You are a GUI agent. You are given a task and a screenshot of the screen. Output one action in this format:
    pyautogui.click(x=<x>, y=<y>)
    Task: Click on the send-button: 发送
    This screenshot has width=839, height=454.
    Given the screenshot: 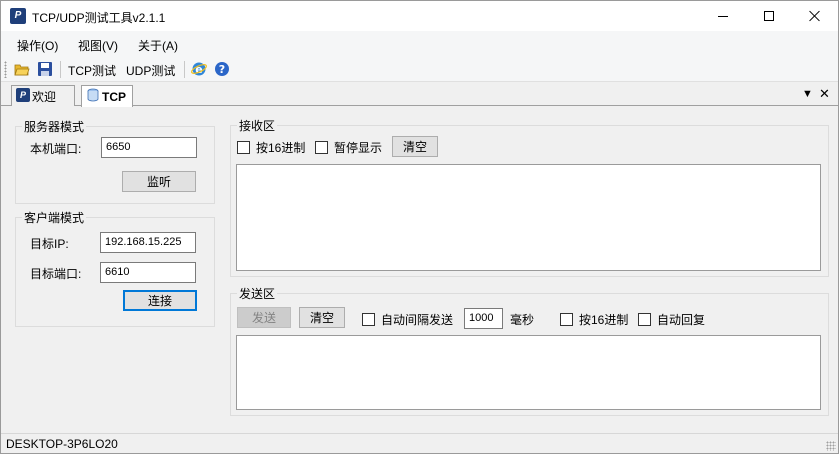 What is the action you would take?
    pyautogui.click(x=264, y=317)
    